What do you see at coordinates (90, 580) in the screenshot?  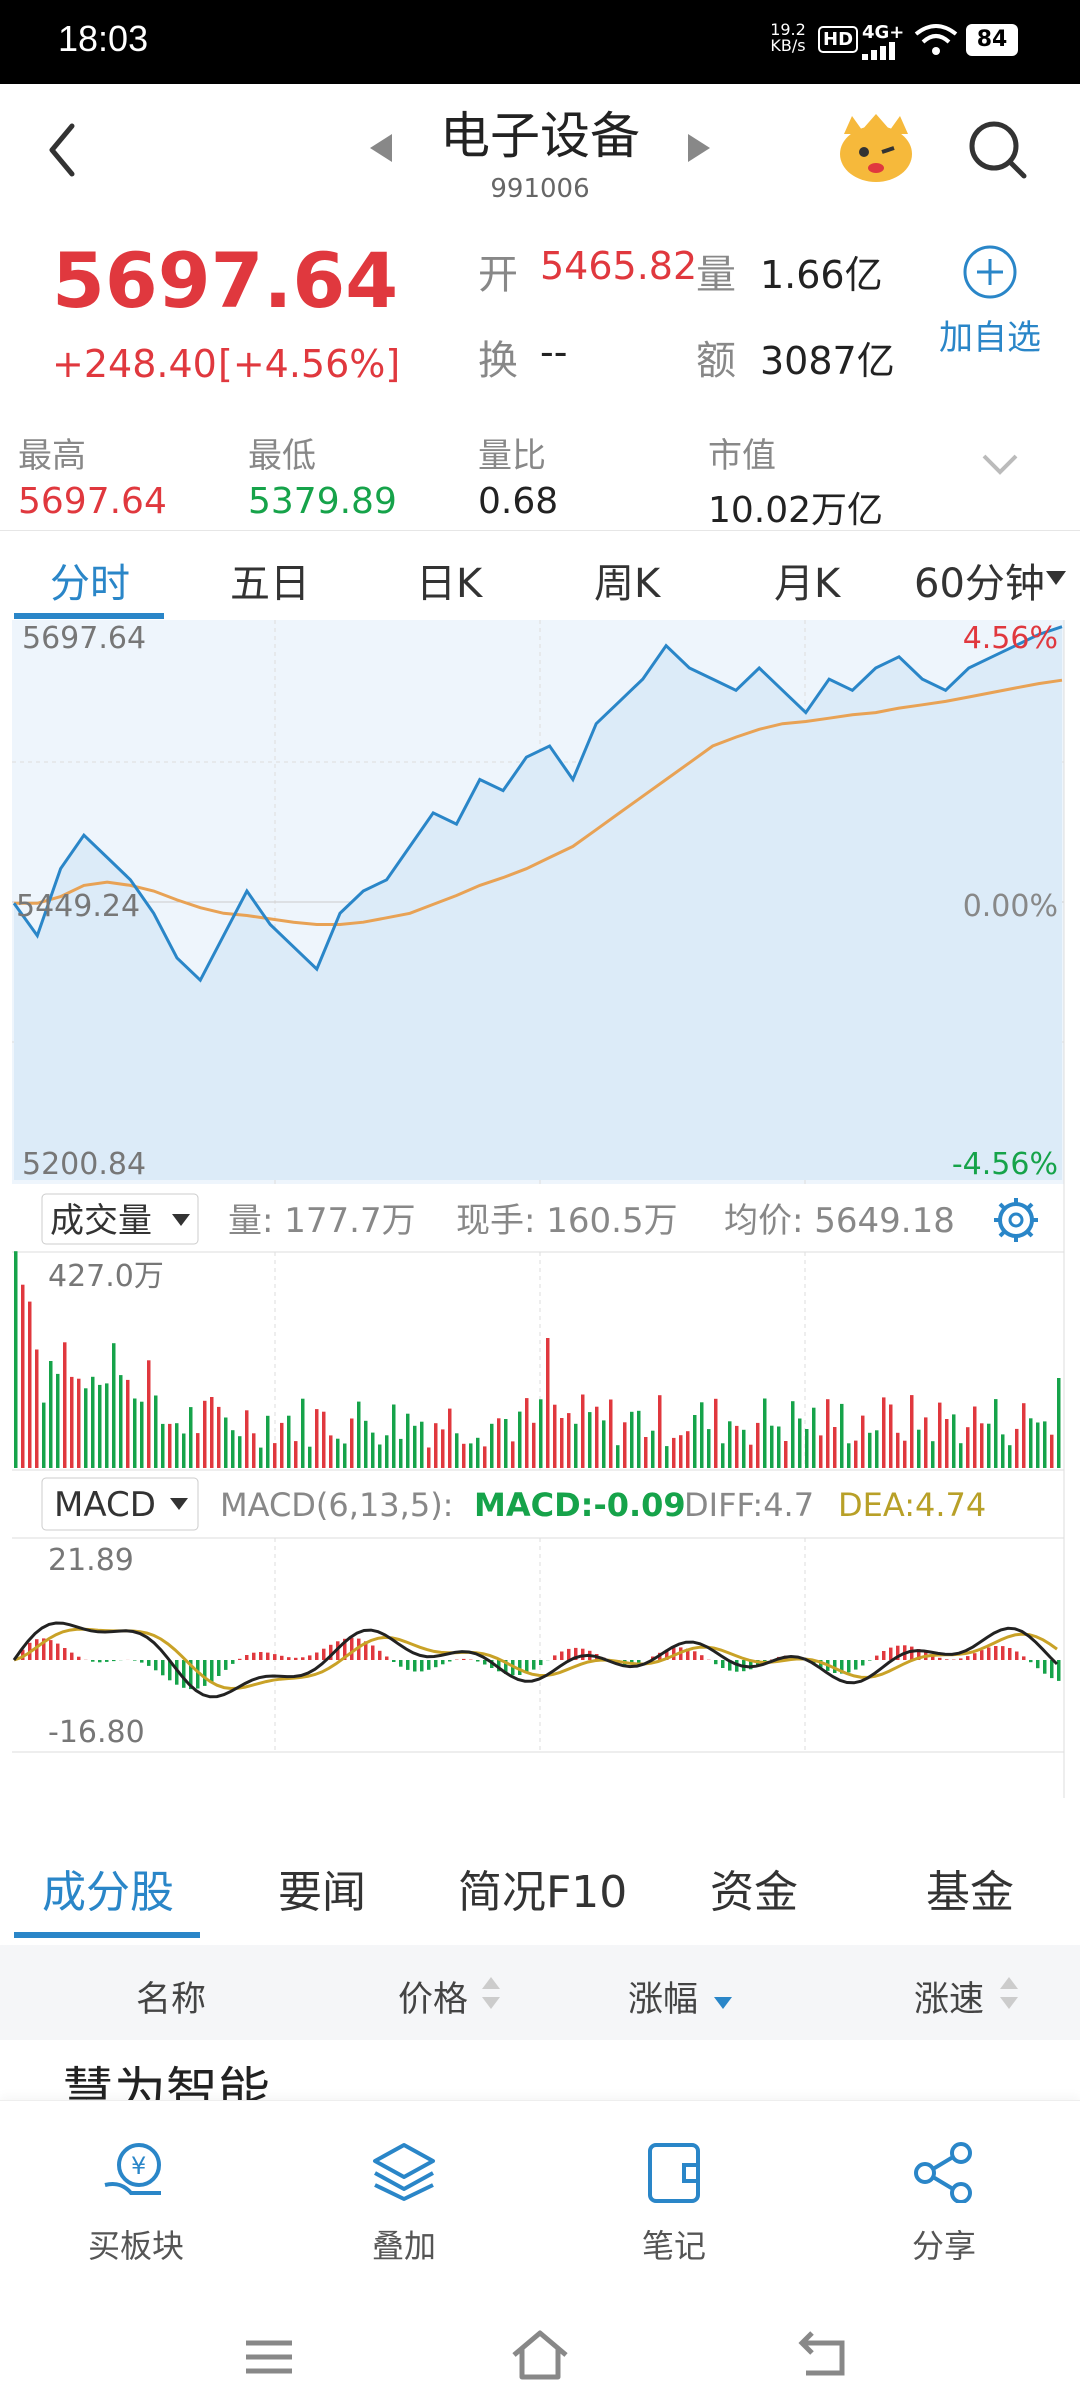 I see `tab-intraday: 分时` at bounding box center [90, 580].